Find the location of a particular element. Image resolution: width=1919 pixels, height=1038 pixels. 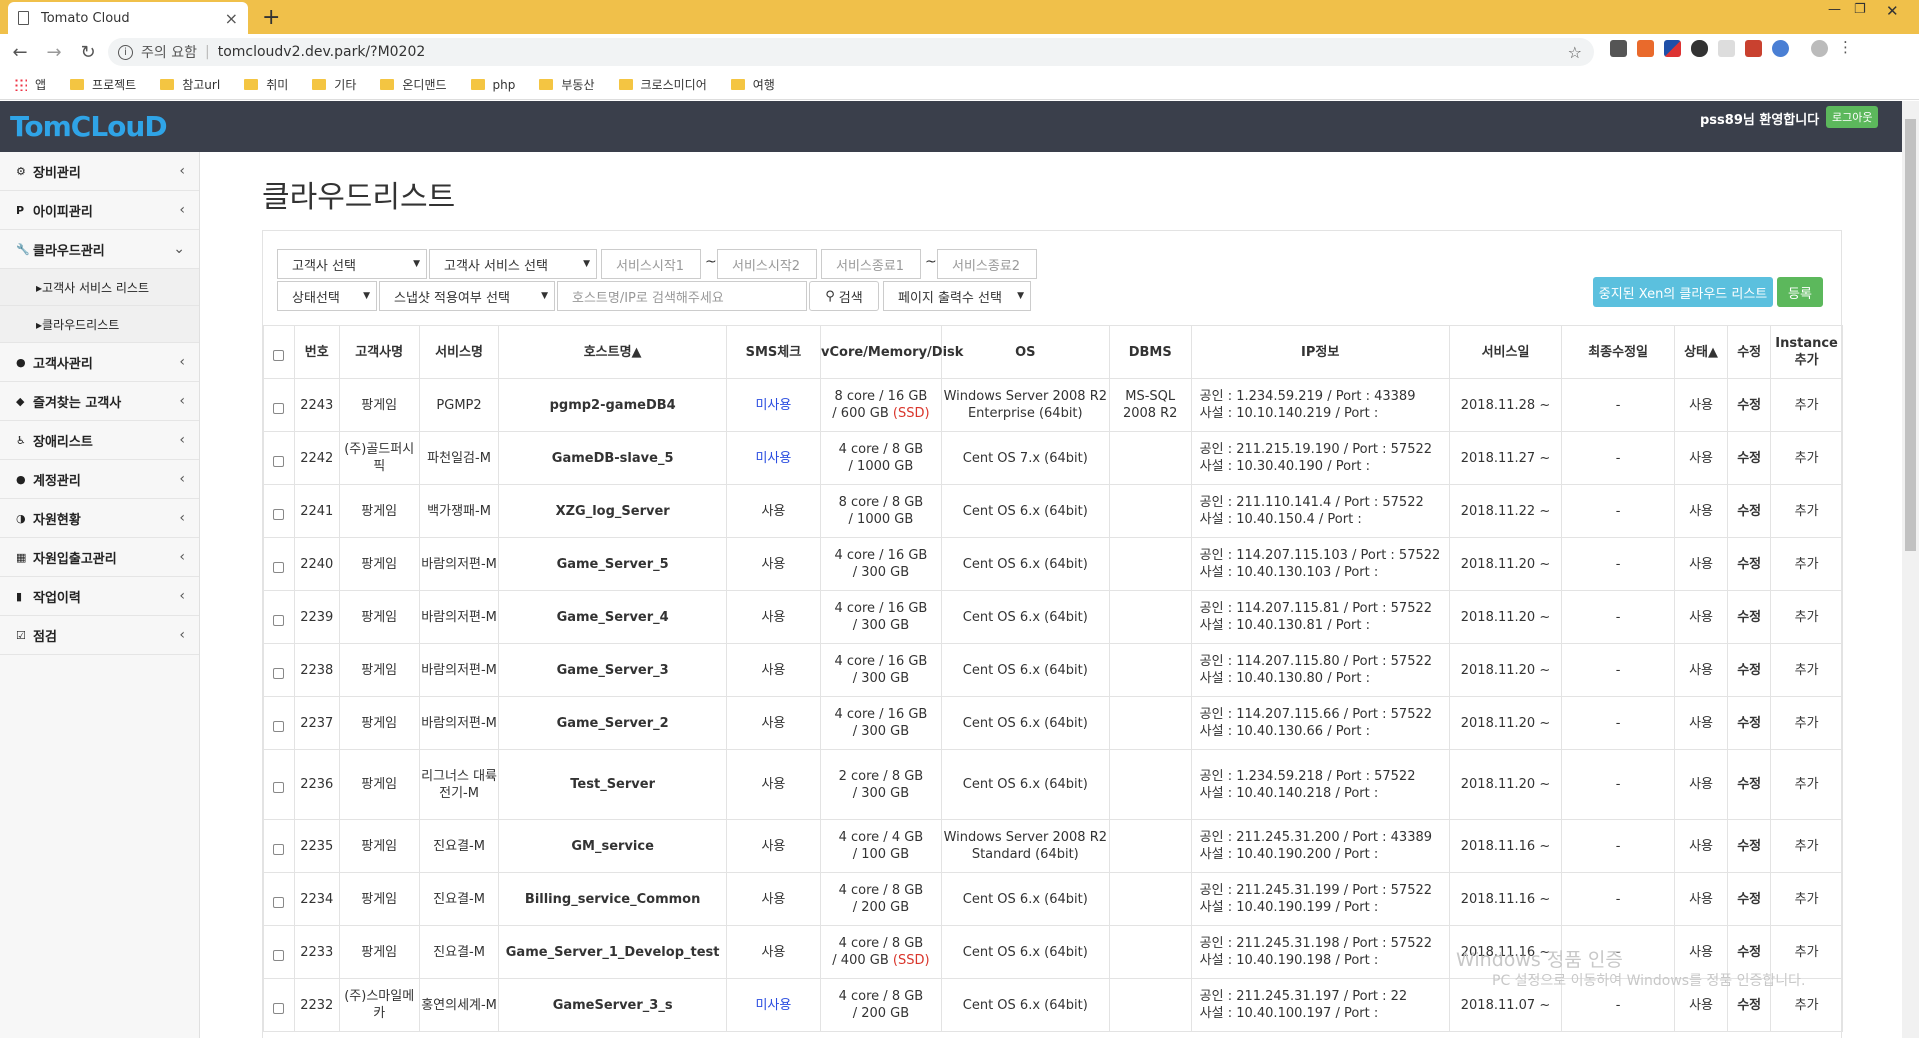

bookmark-folder: 취미 is located at coordinates (266, 84).